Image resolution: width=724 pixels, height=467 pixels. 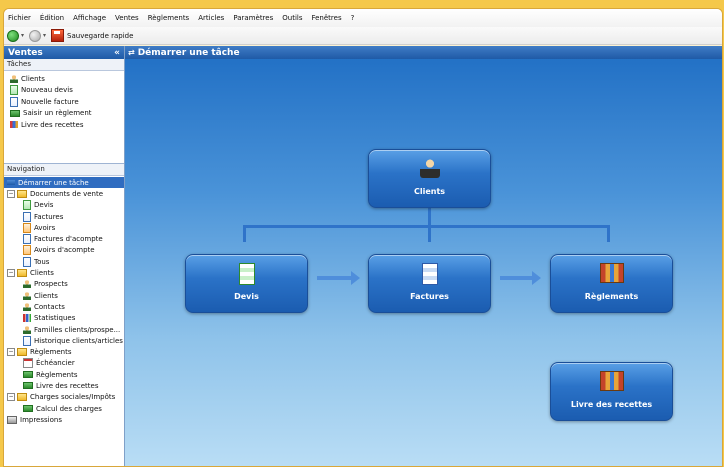 I want to click on tree-item-schedule: Échéancier, so click(x=64, y=363).